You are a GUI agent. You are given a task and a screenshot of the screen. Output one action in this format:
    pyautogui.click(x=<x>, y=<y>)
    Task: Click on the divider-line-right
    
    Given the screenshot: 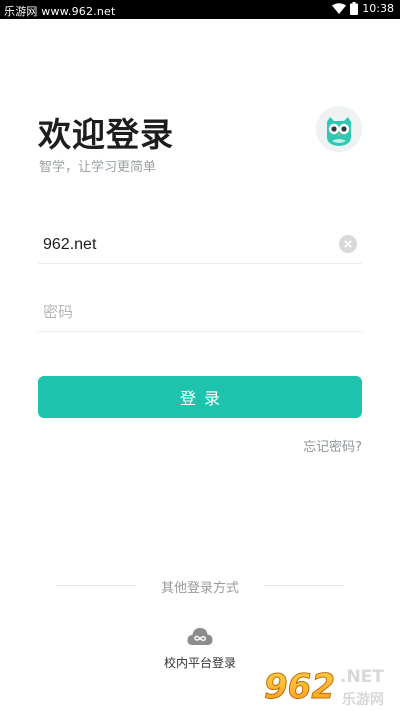 What is the action you would take?
    pyautogui.click(x=304, y=585)
    